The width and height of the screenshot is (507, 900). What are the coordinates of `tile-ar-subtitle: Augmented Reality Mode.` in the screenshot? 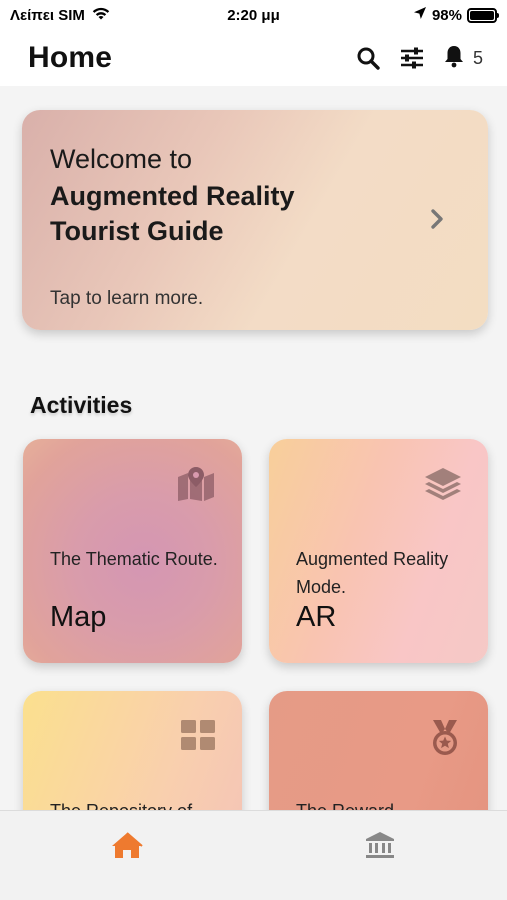 It's located at (372, 573).